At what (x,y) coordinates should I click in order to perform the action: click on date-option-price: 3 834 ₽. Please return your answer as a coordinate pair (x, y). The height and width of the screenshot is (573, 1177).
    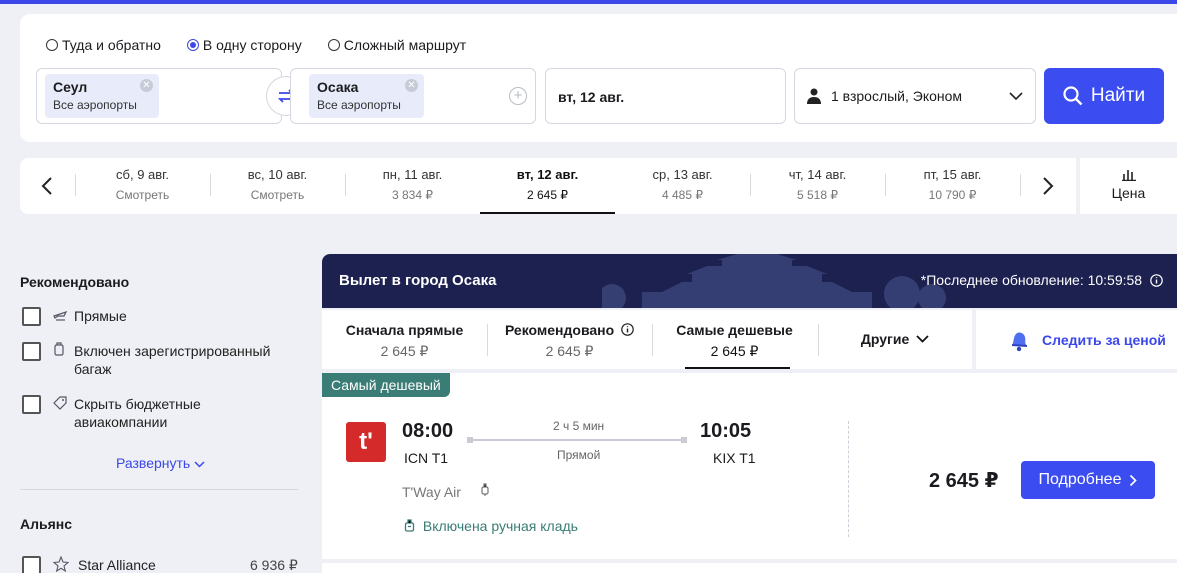
    Looking at the image, I should click on (412, 195).